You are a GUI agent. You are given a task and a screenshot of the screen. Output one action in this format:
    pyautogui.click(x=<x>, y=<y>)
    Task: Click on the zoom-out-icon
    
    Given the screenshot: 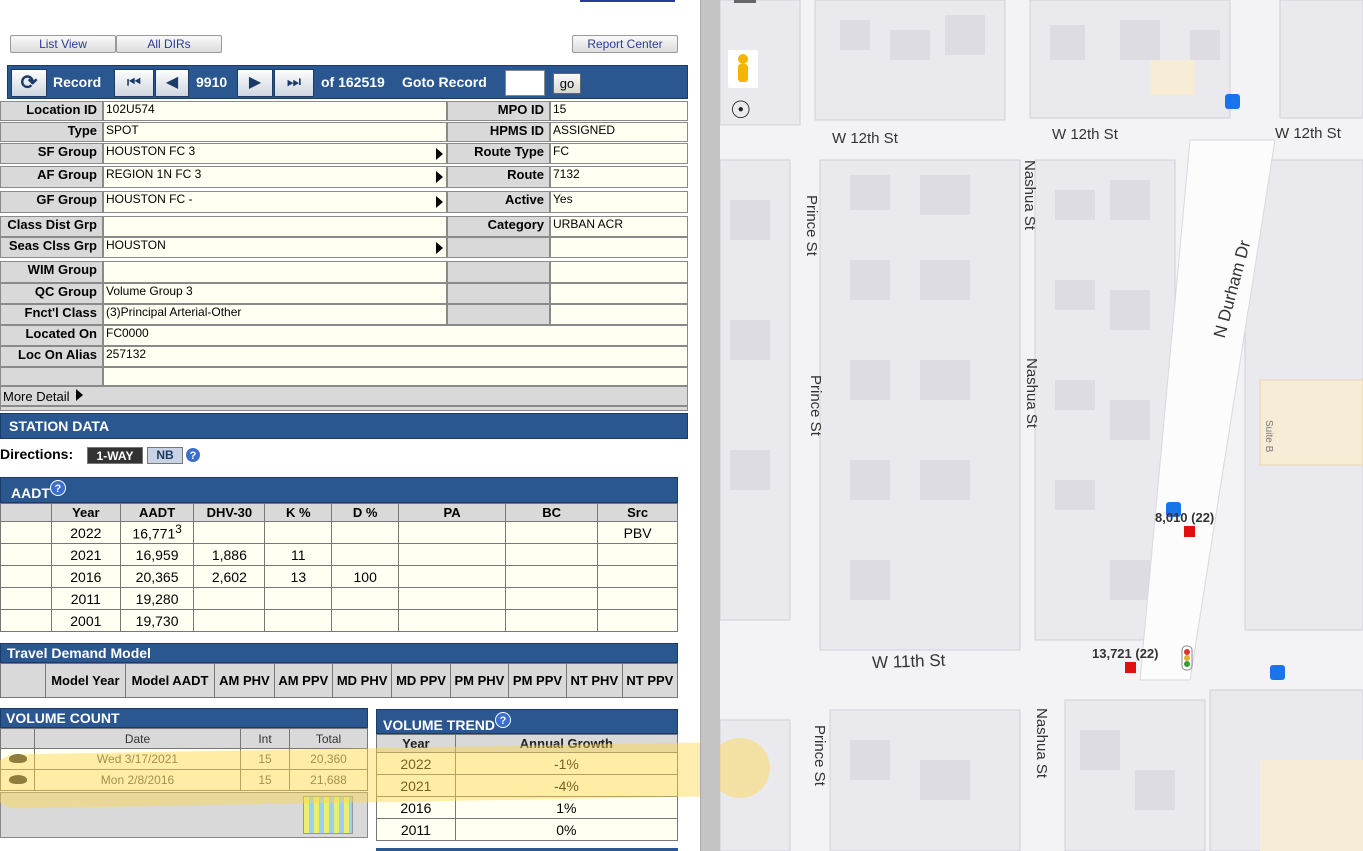 What is the action you would take?
    pyautogui.click(x=745, y=1)
    